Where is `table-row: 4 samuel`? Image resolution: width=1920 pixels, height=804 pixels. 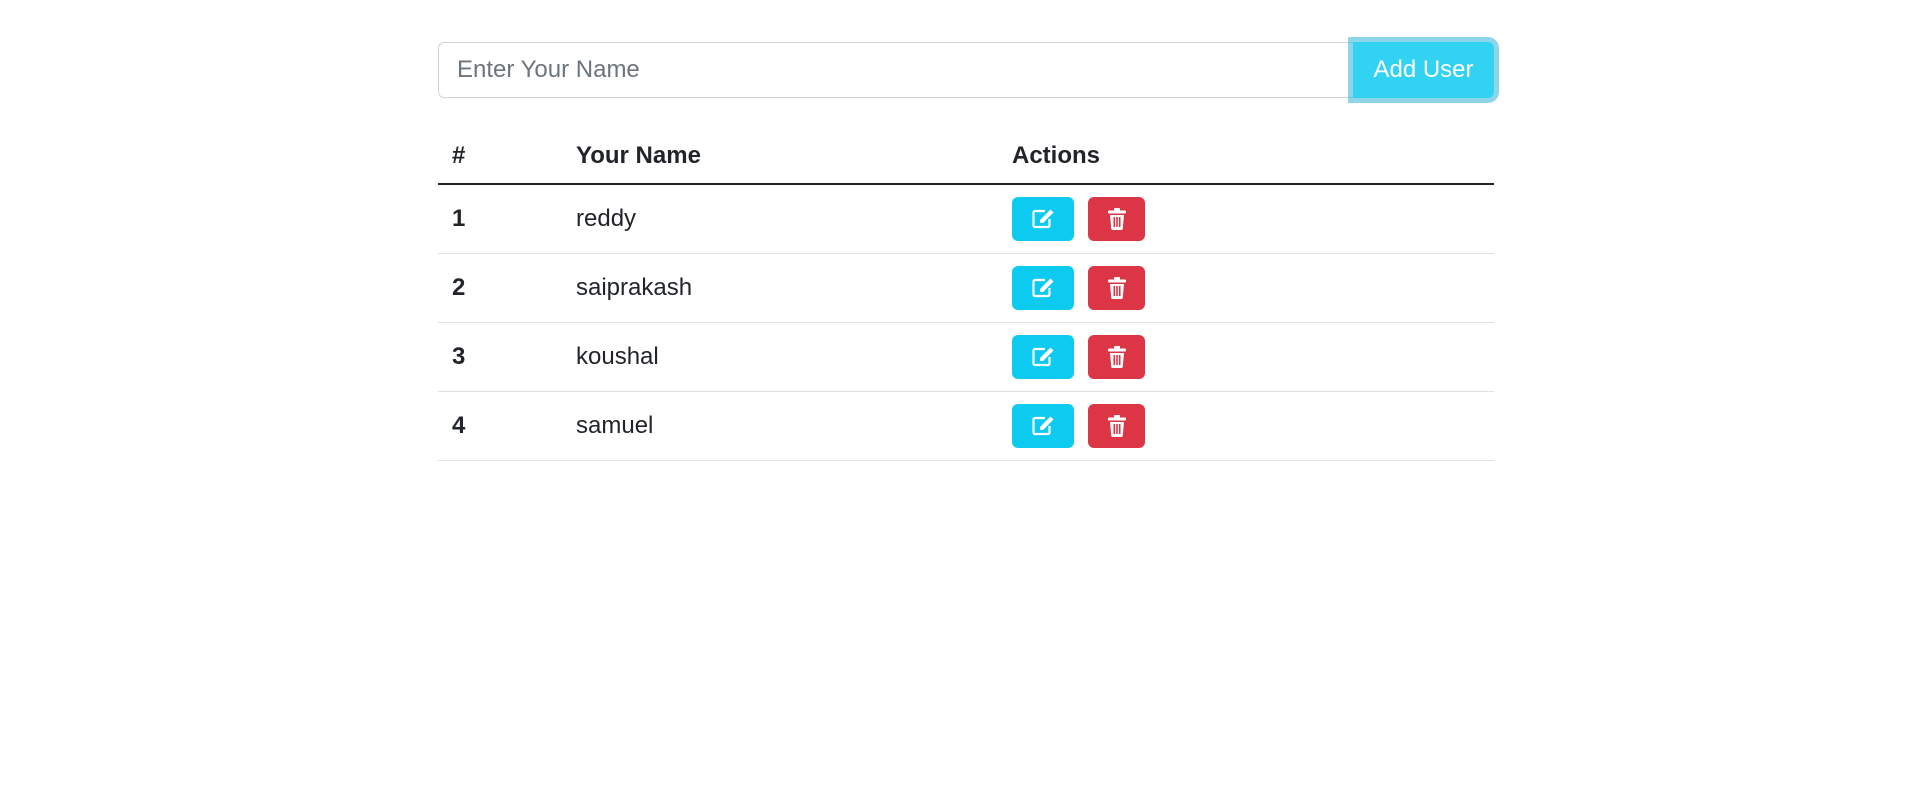 table-row: 4 samuel is located at coordinates (966, 426).